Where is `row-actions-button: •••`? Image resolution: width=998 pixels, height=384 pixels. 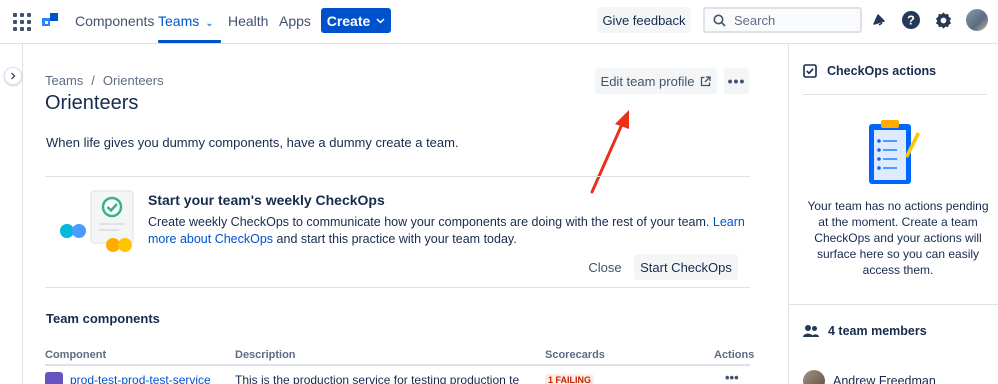 row-actions-button: ••• is located at coordinates (732, 377).